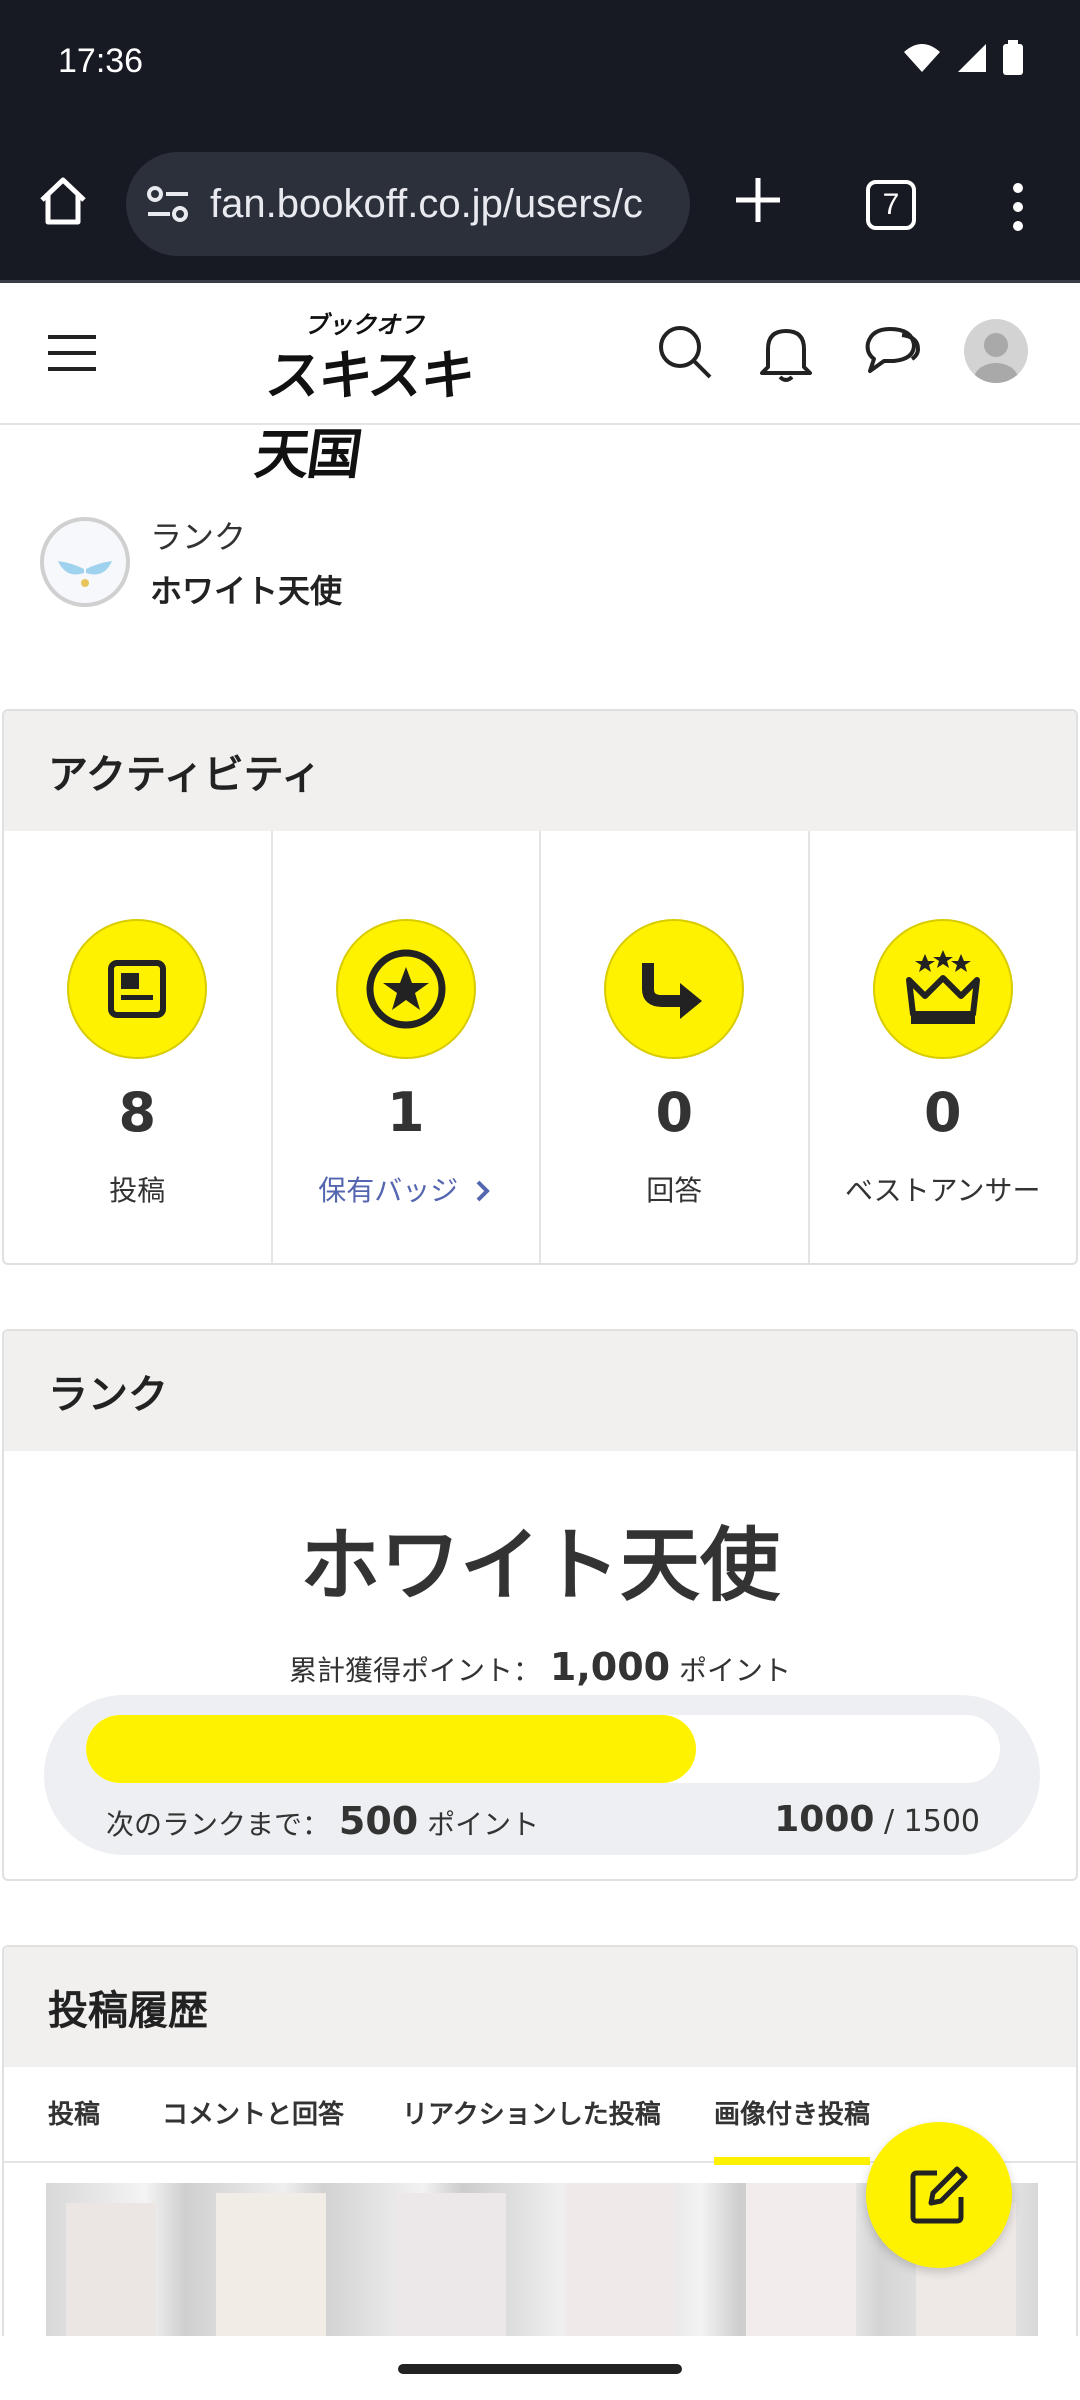 This screenshot has width=1080, height=2400. Describe the element at coordinates (941, 1821) in the screenshot. I see `progress-max: 1500` at that location.